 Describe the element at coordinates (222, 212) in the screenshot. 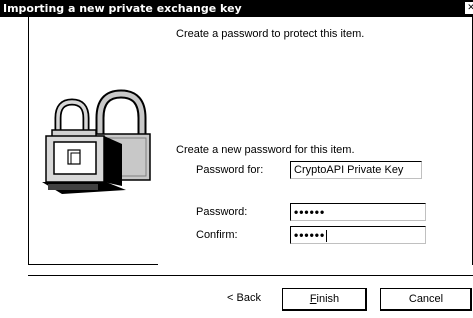

I see `password-label: Password:` at that location.